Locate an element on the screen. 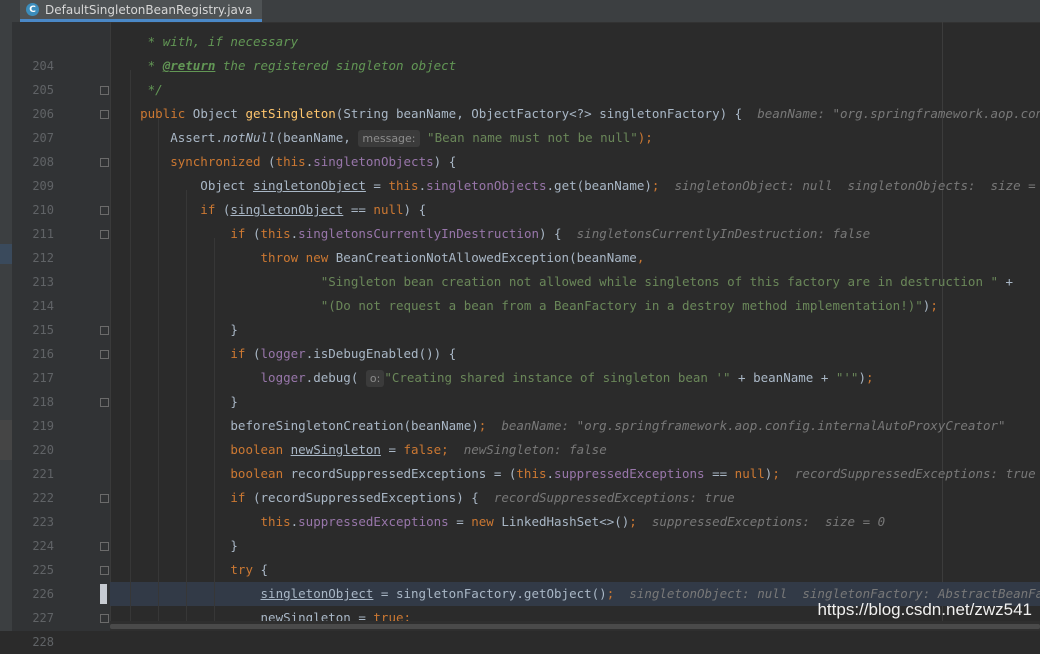 This screenshot has width=1040, height=654. line-number: 205 is located at coordinates (39, 90).